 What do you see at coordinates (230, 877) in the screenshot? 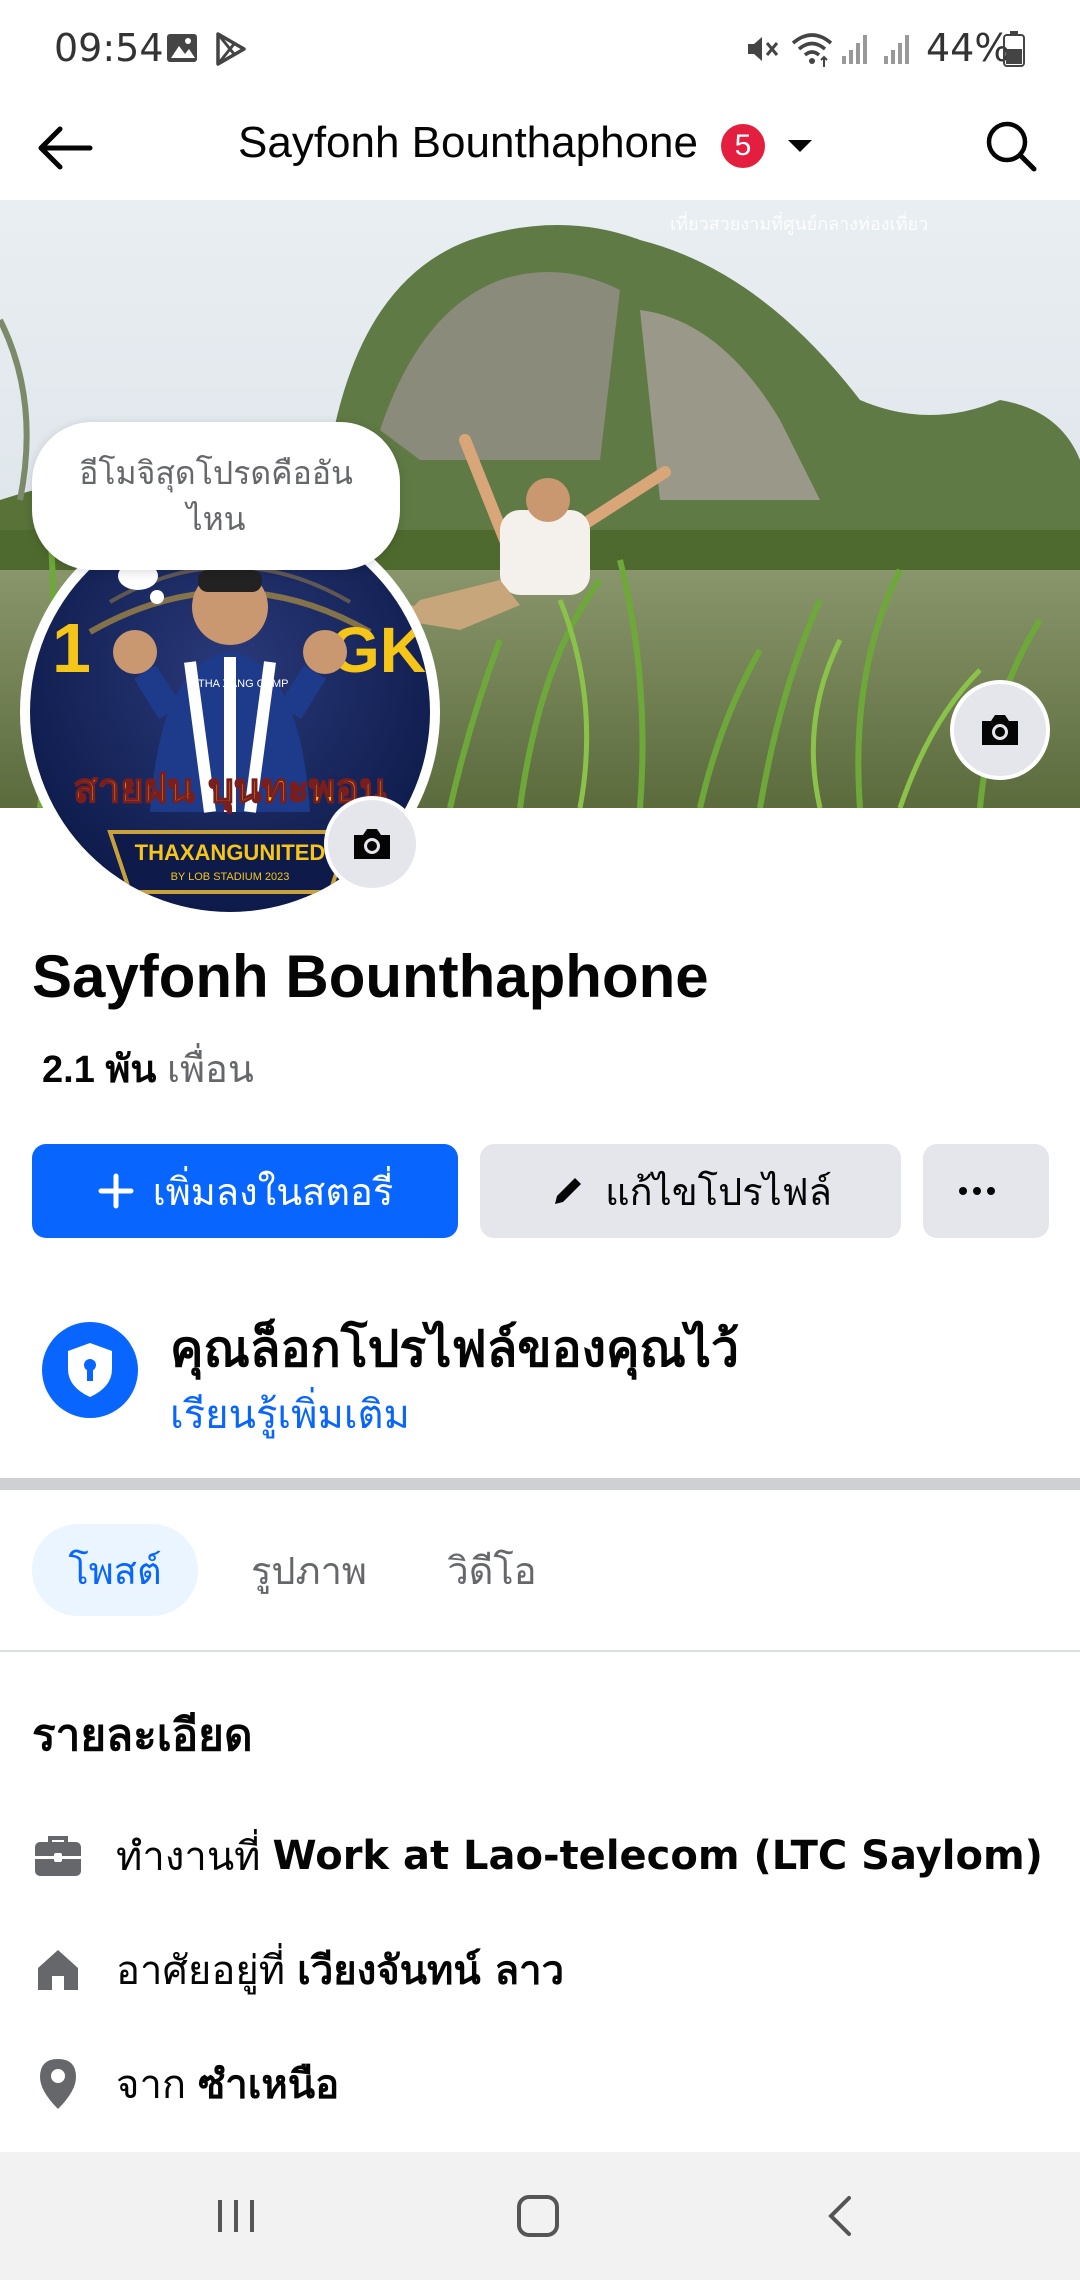
I see `avatar-badge-subtext: BY LOB STADIUM 2023` at bounding box center [230, 877].